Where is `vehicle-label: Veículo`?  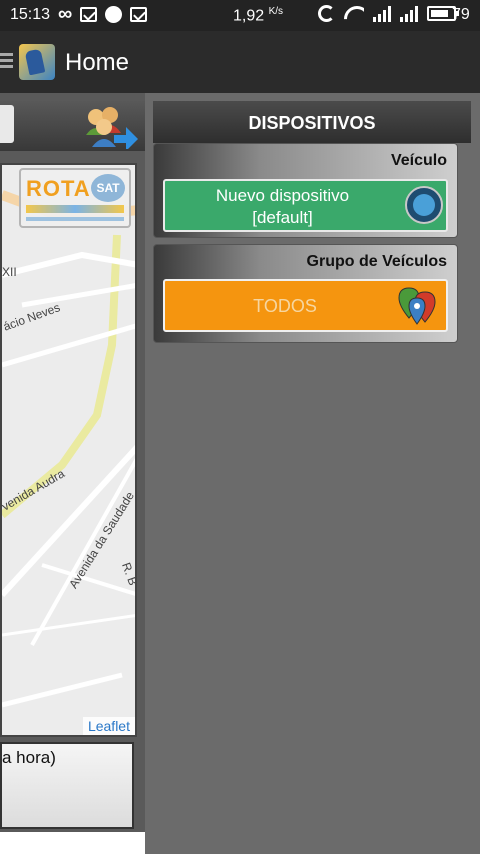
vehicle-label: Veículo is located at coordinates (418, 160).